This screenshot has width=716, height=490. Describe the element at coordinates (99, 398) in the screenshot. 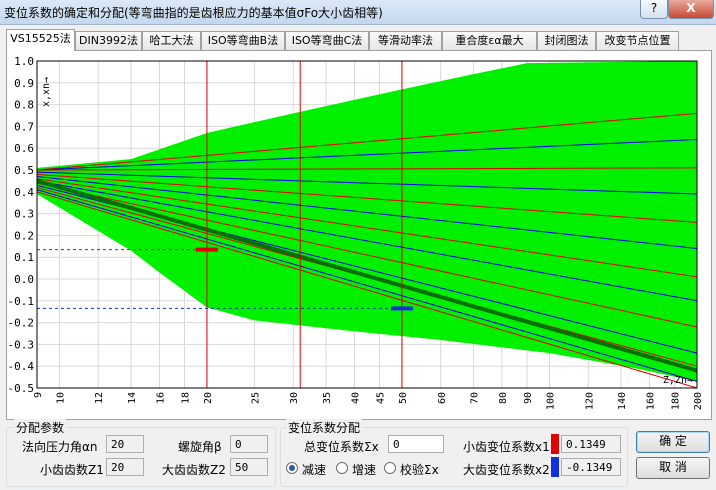

I see `x-tick-label: 12` at that location.